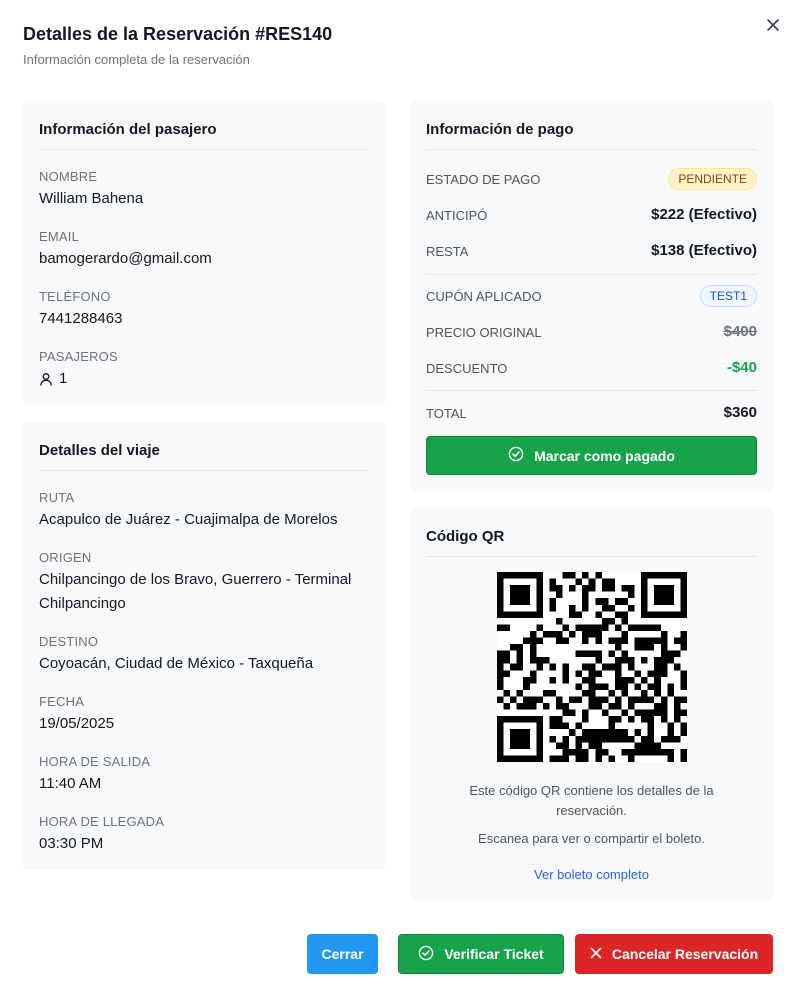  Describe the element at coordinates (63, 378) in the screenshot. I see `passengers-count: 1` at that location.